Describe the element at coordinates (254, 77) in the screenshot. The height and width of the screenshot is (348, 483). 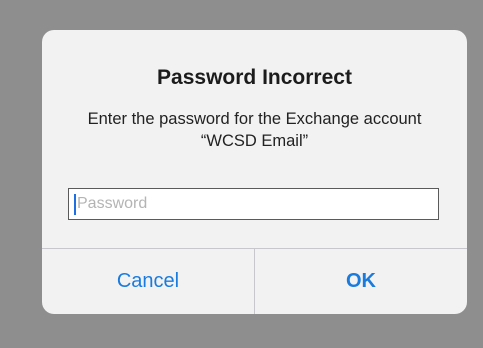
I see `alert-title: Password Incorrect` at that location.